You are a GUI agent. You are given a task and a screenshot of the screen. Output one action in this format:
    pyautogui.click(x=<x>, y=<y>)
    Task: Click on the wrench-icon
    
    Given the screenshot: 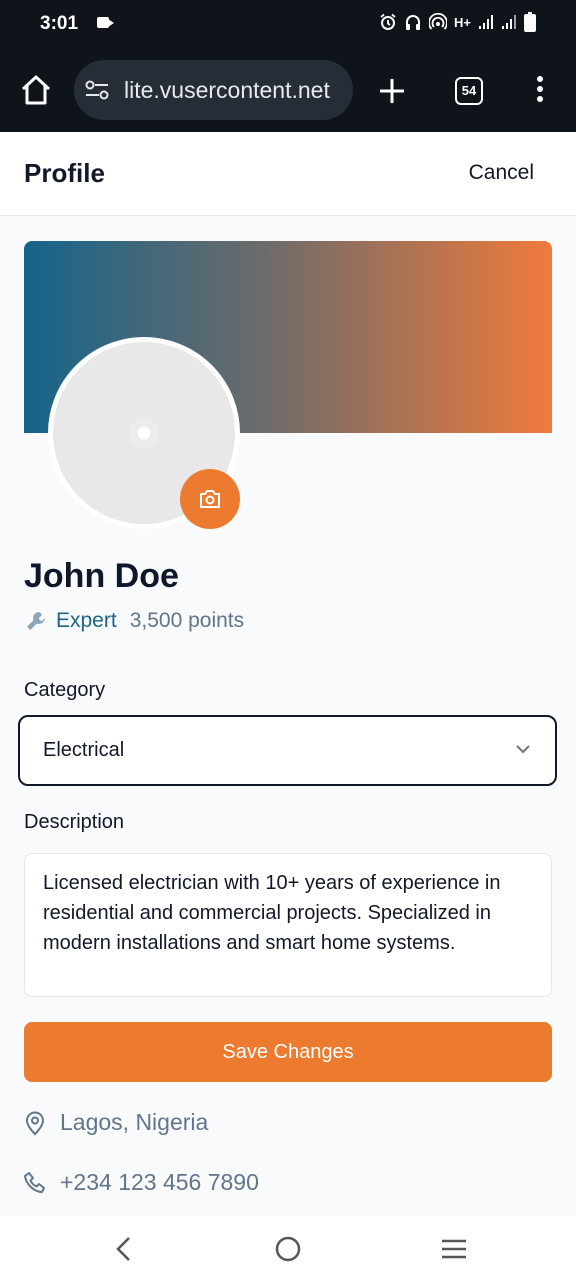 What is the action you would take?
    pyautogui.click(x=36, y=621)
    